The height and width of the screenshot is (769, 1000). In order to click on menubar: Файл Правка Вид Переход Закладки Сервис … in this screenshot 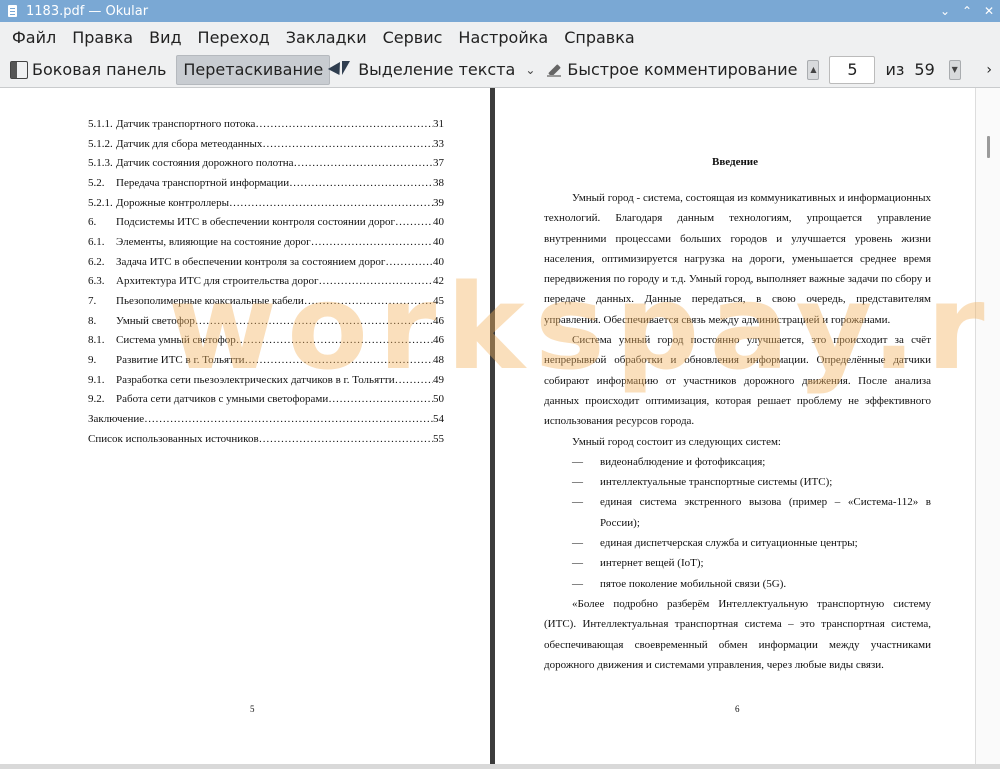, I will do `click(500, 37)`.